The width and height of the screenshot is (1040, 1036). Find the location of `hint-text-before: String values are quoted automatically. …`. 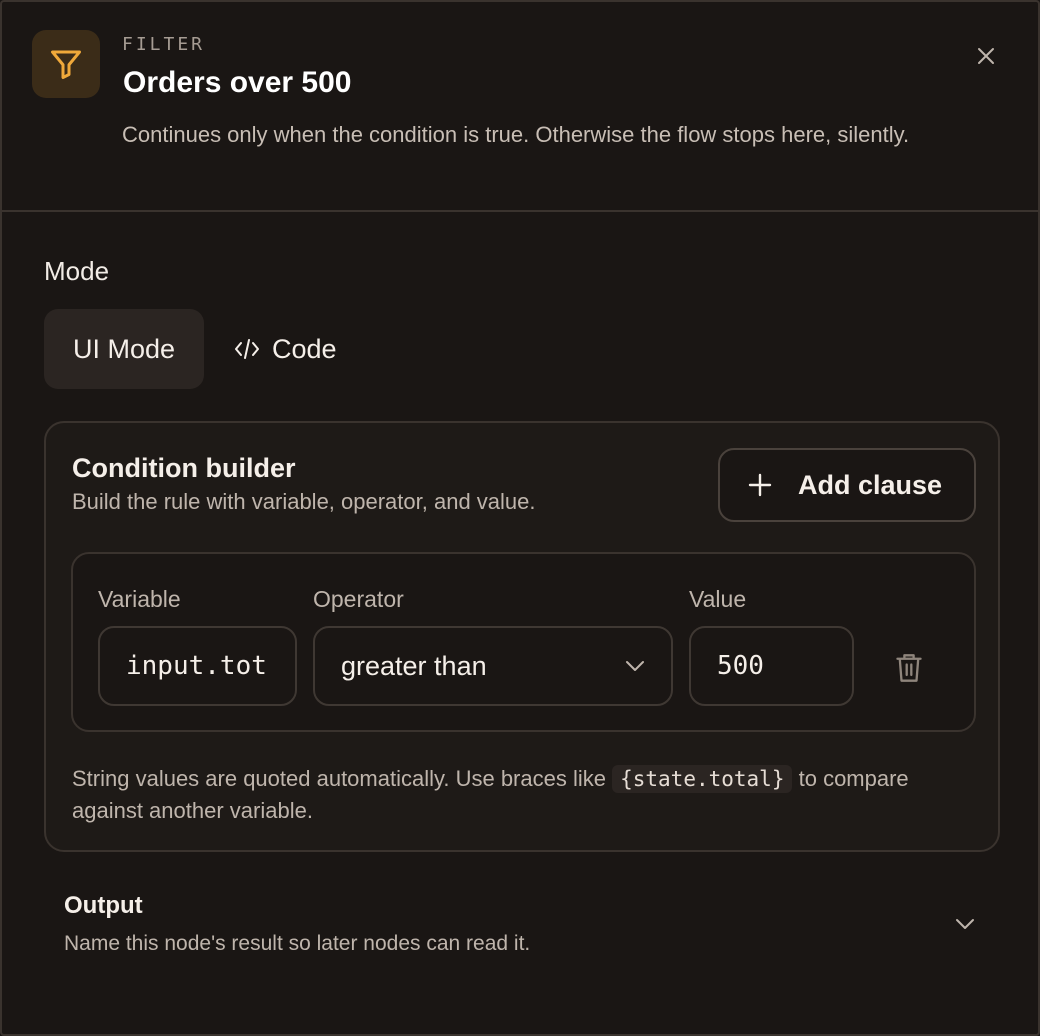

hint-text-before: String values are quoted automatically. … is located at coordinates (339, 778).